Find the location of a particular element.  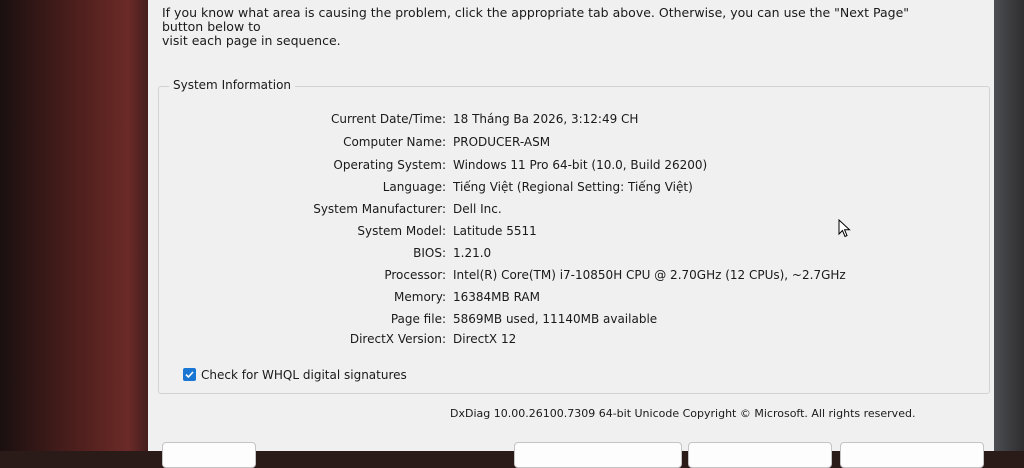

save-all-information-button is located at coordinates (760, 455).